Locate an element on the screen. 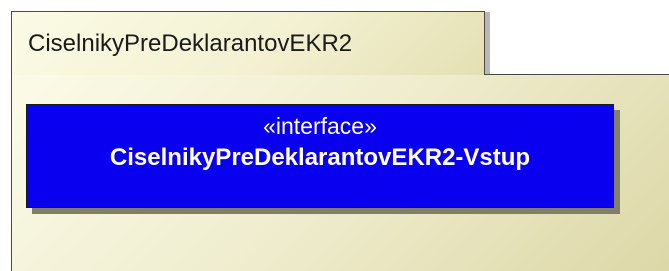 This screenshot has width=669, height=271. interface-stereotype: «interface» is located at coordinates (320, 126).